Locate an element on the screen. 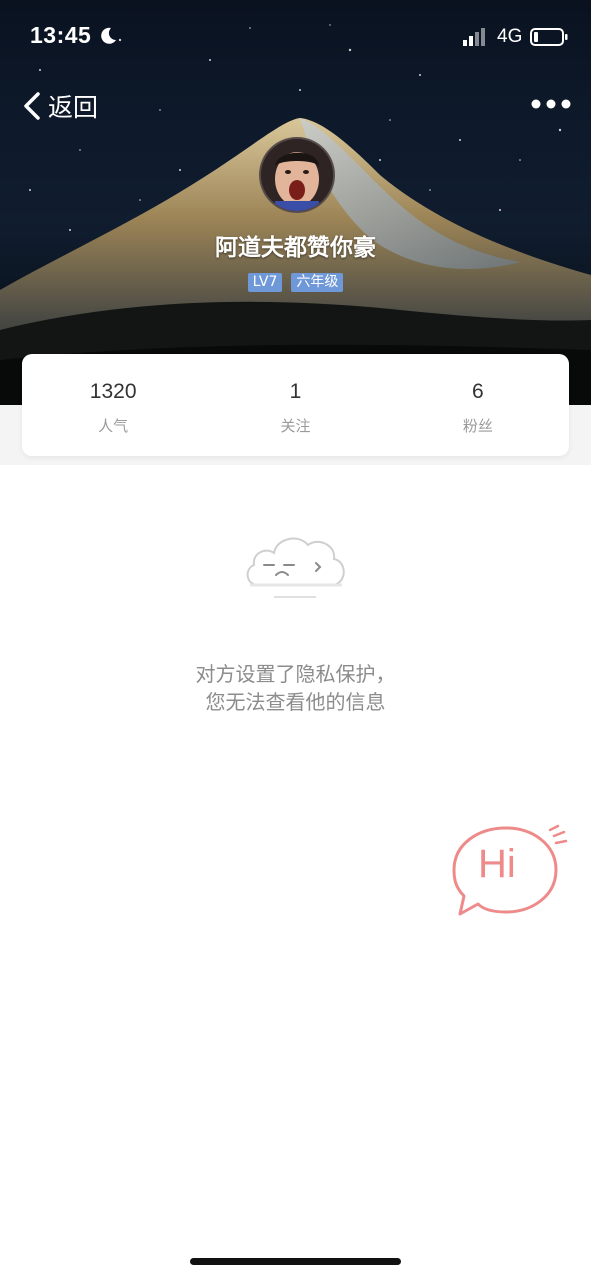 The height and width of the screenshot is (1280, 591). back-label: 返回 is located at coordinates (73, 107).